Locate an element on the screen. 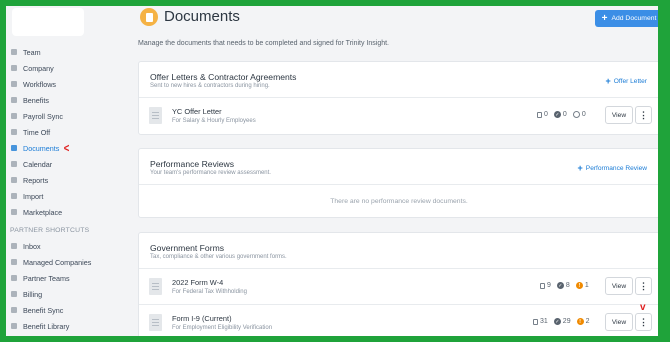 The height and width of the screenshot is (342, 670). section-title: Performance Reviews is located at coordinates (192, 164).